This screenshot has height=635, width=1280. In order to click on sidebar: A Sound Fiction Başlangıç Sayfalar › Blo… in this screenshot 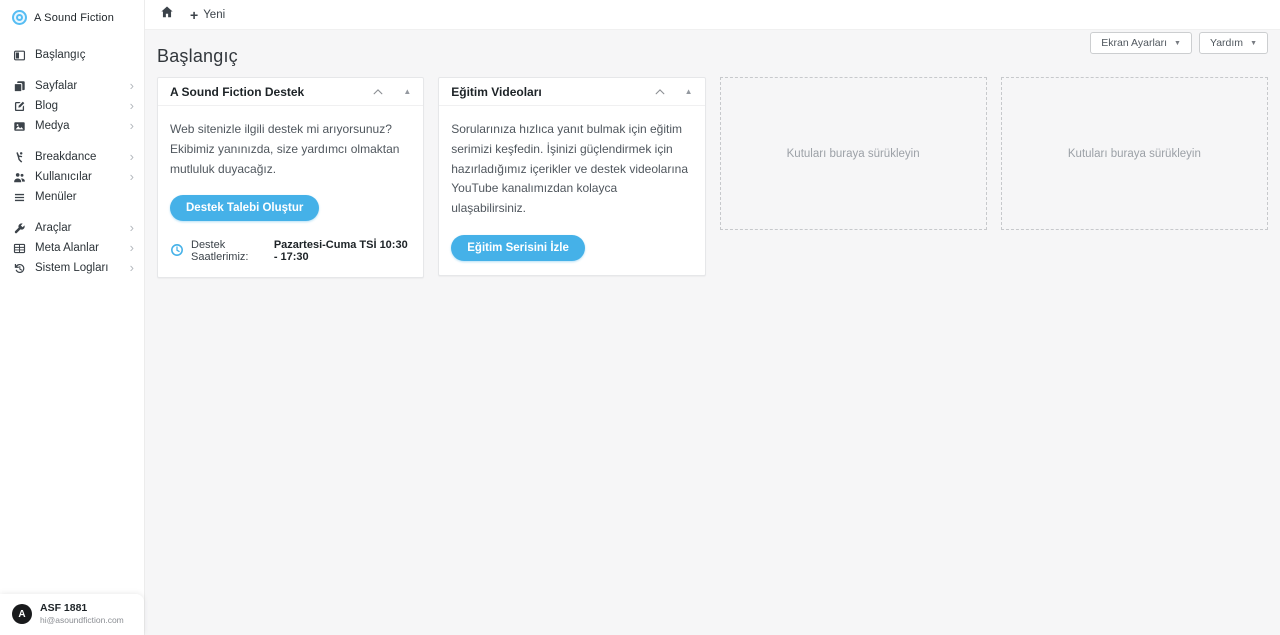, I will do `click(72, 317)`.